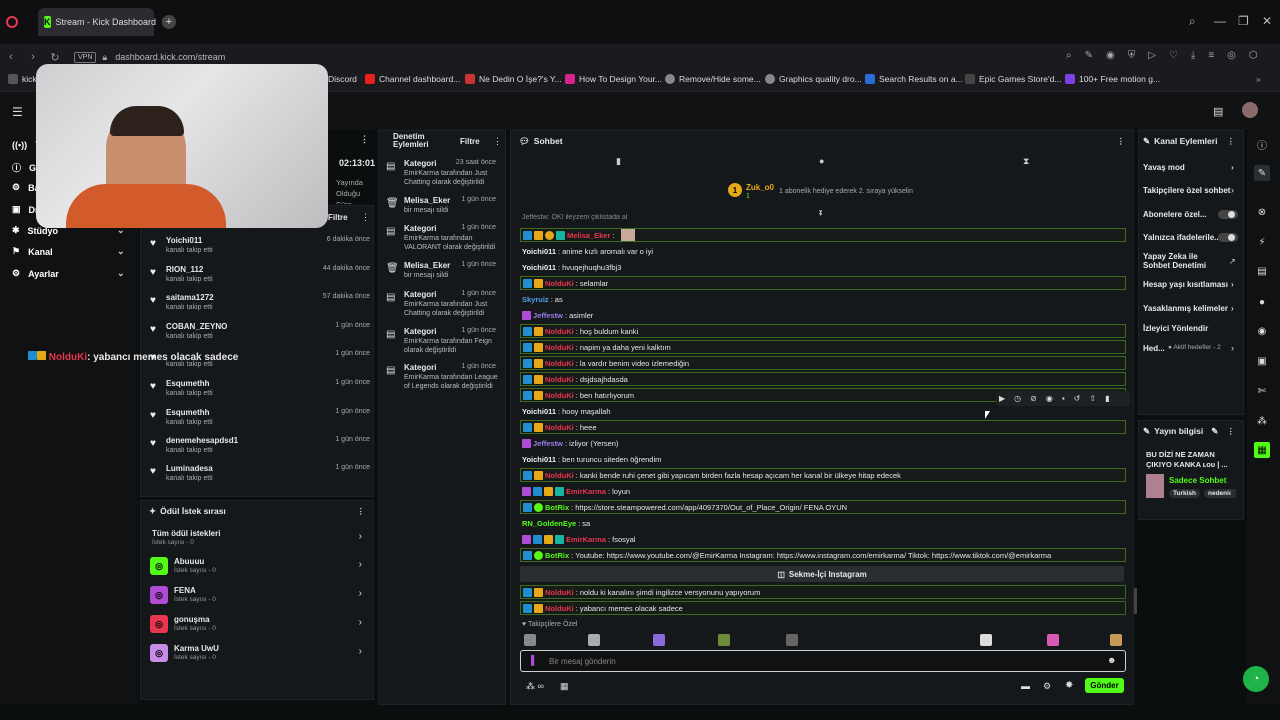  I want to click on chat-scrollbar, so click(1135, 601).